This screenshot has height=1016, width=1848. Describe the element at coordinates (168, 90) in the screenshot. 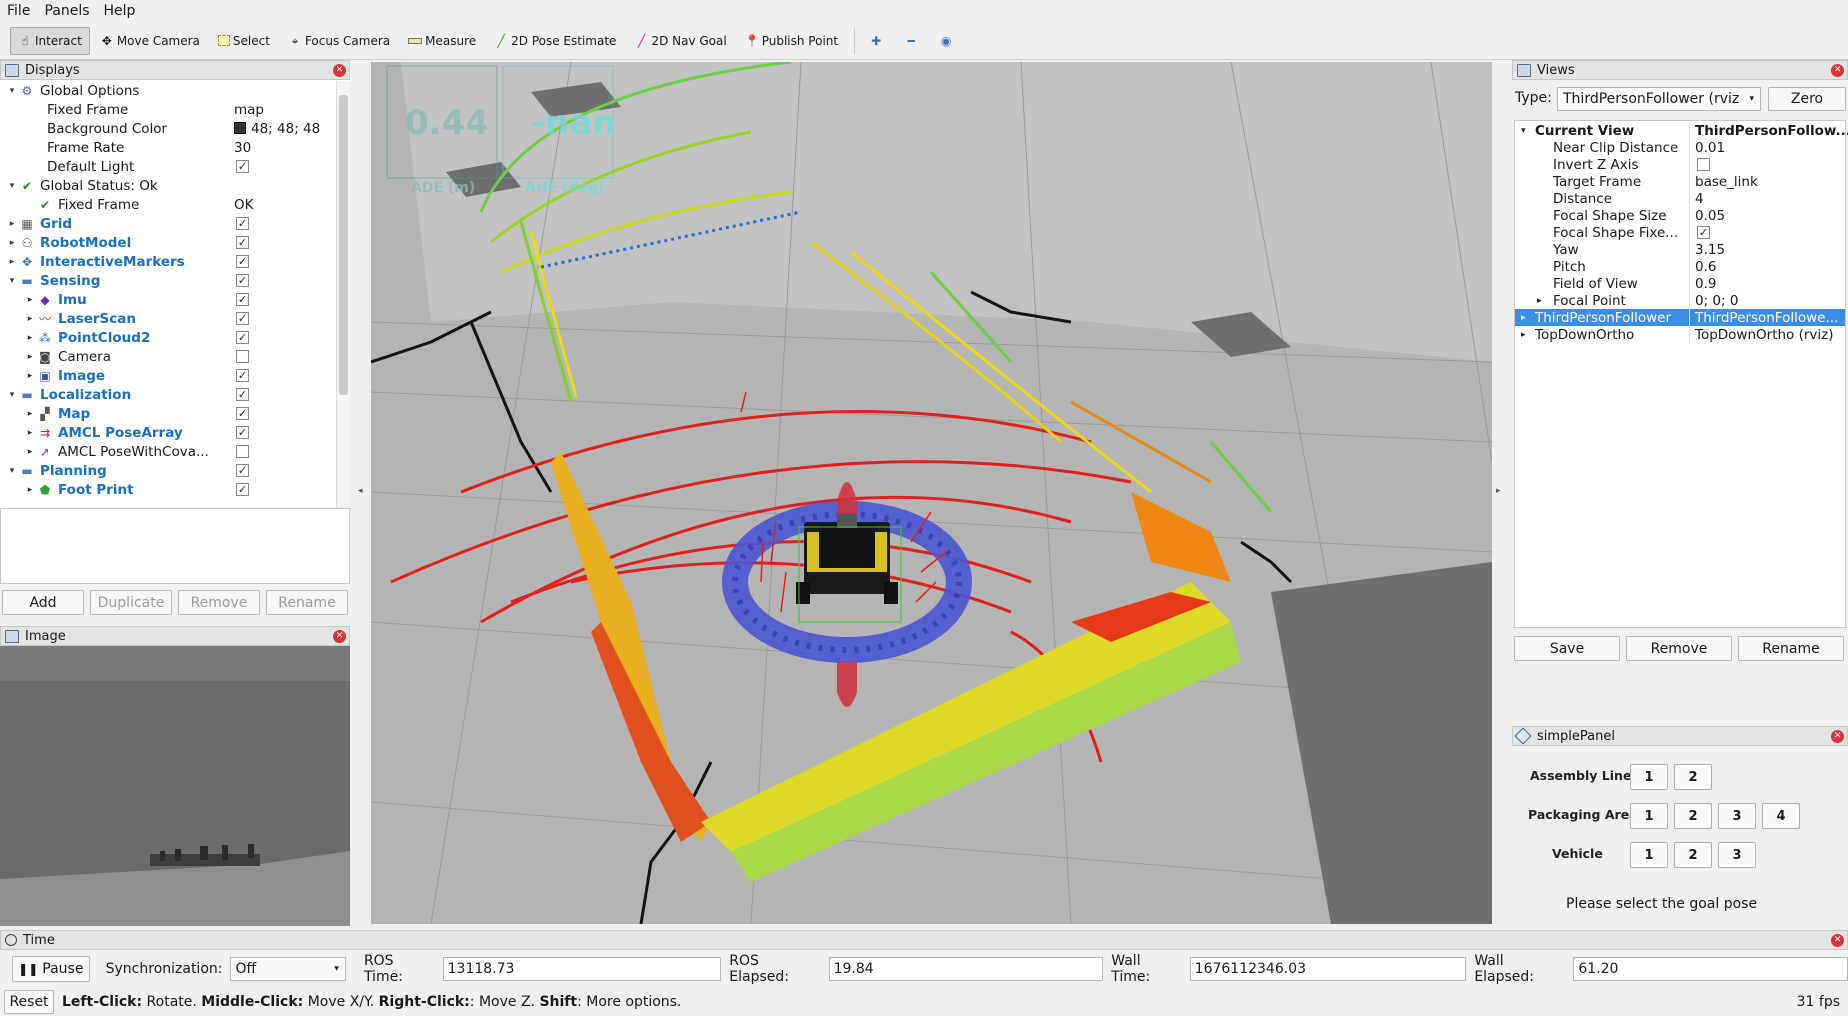

I see `display-row: ▾ ⚙ Global Options` at that location.